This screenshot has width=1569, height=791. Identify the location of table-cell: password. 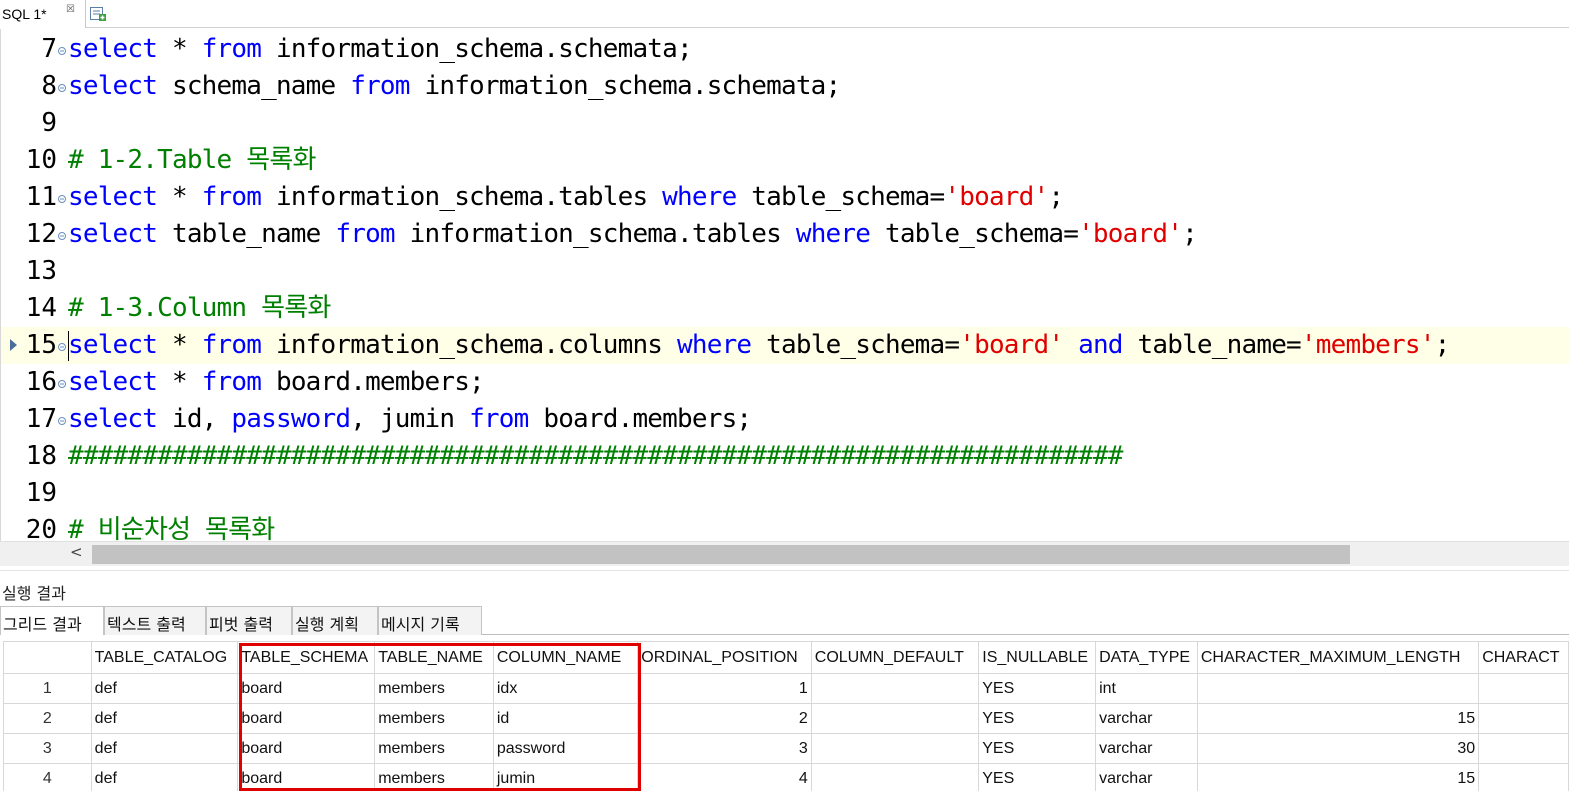
(565, 748).